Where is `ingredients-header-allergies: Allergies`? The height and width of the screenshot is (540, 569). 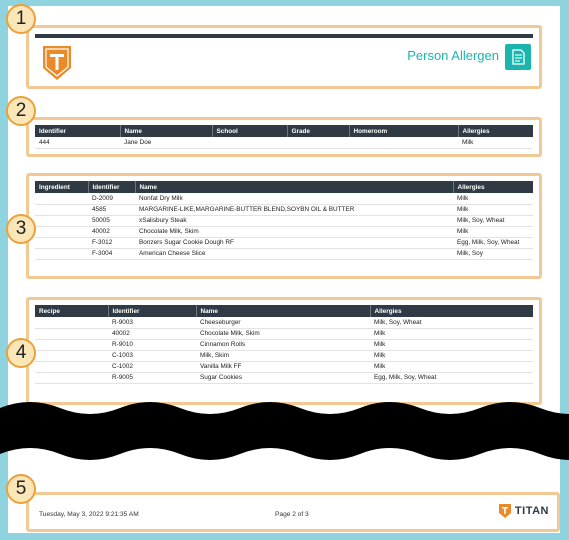
ingredients-header-allergies: Allergies is located at coordinates (493, 187).